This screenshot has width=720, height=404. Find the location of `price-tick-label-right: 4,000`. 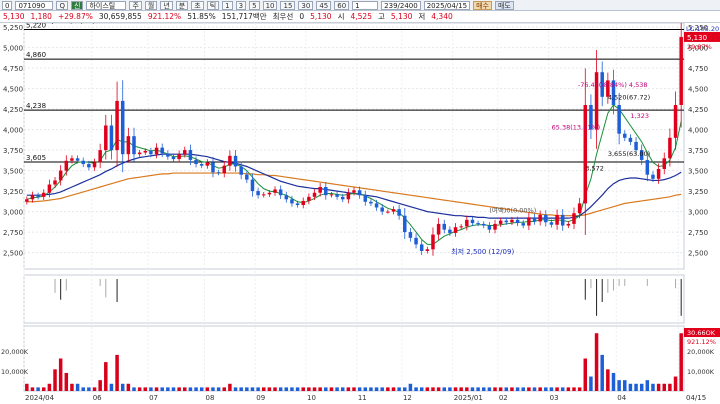

price-tick-label-right: 4,000 is located at coordinates (698, 131).